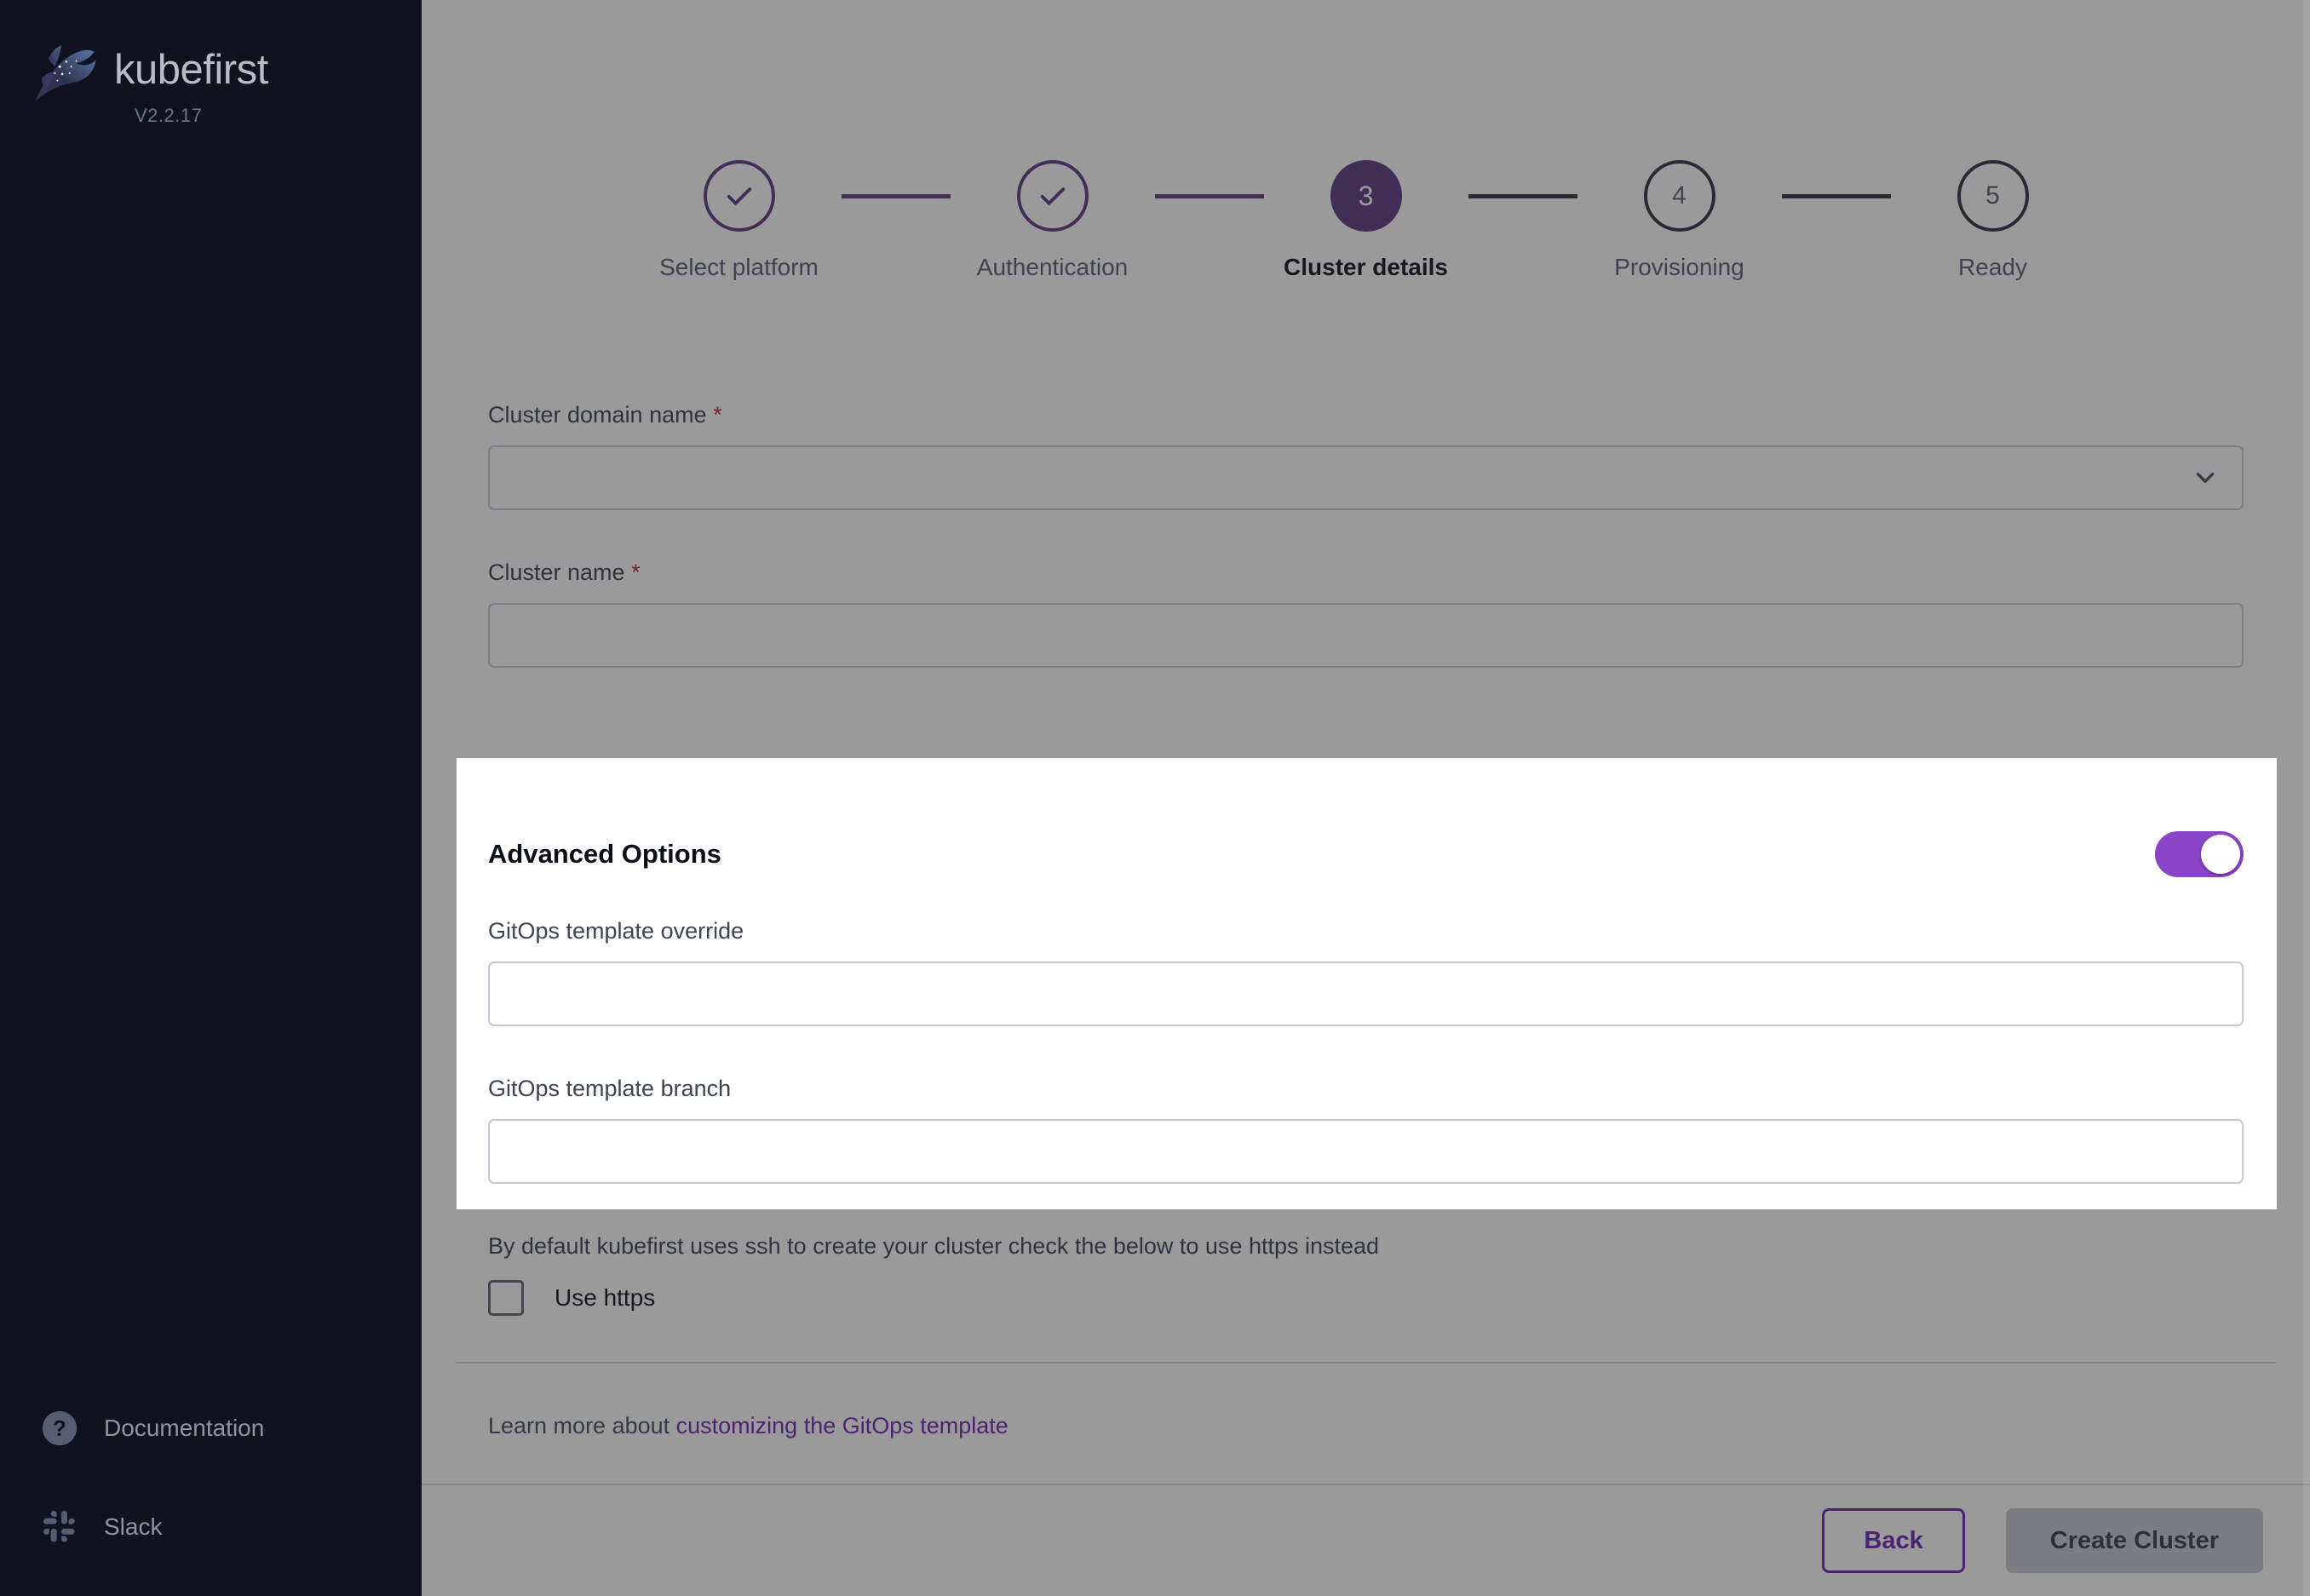 The image size is (2310, 1596). What do you see at coordinates (564, 572) in the screenshot?
I see `cluster-name-label: Cluster name *` at bounding box center [564, 572].